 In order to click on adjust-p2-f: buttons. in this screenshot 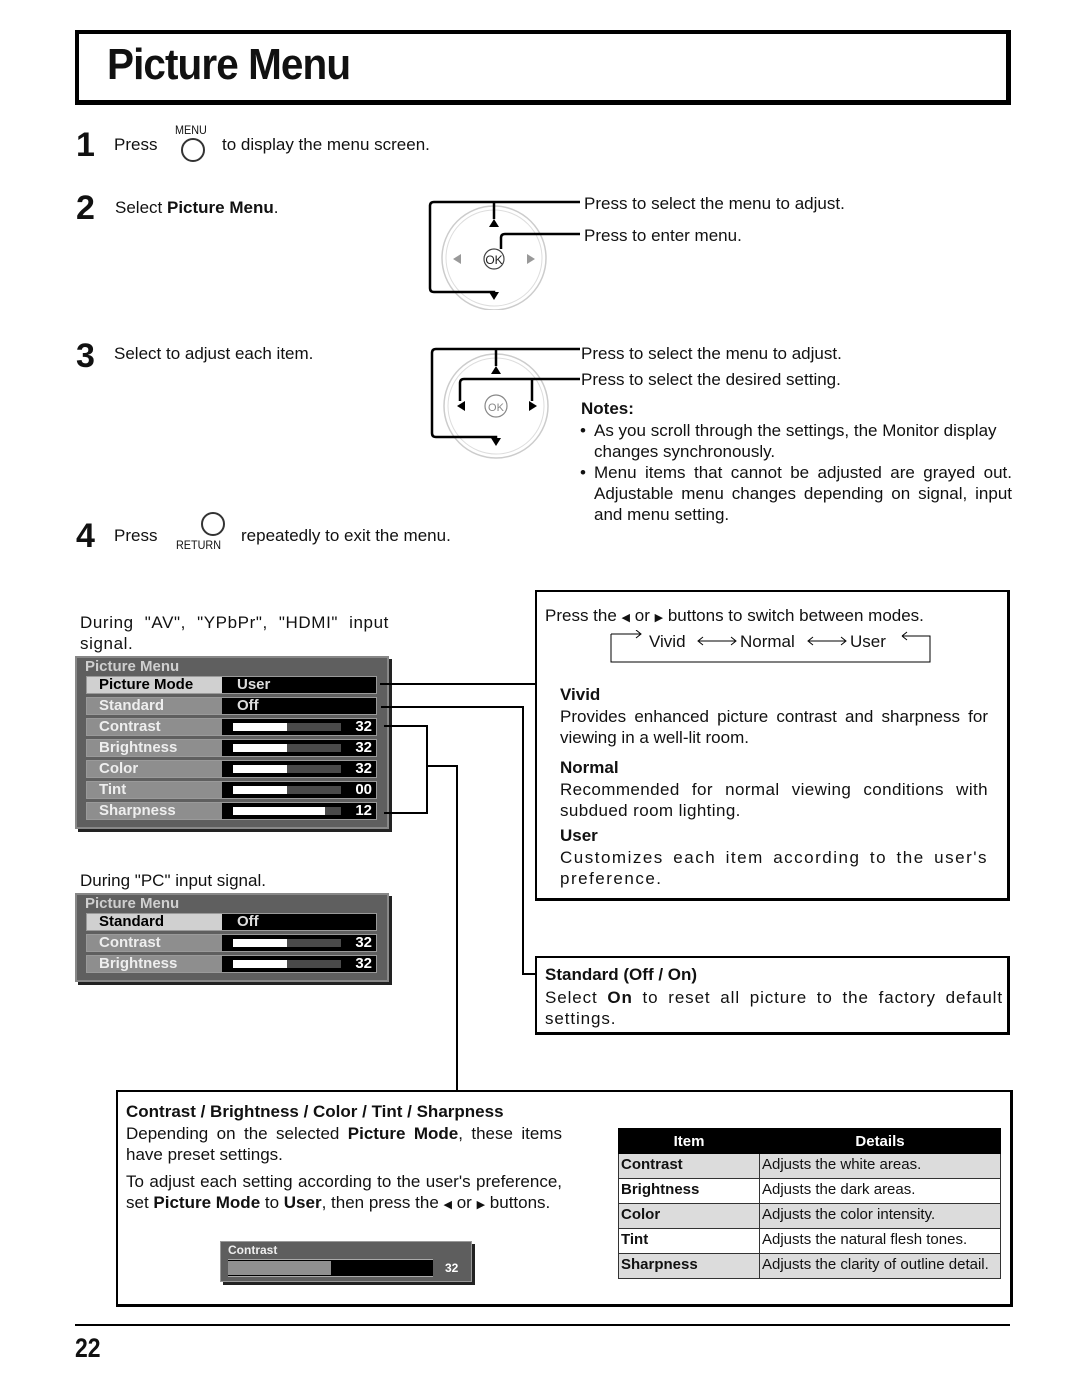, I will do `click(520, 1202)`.